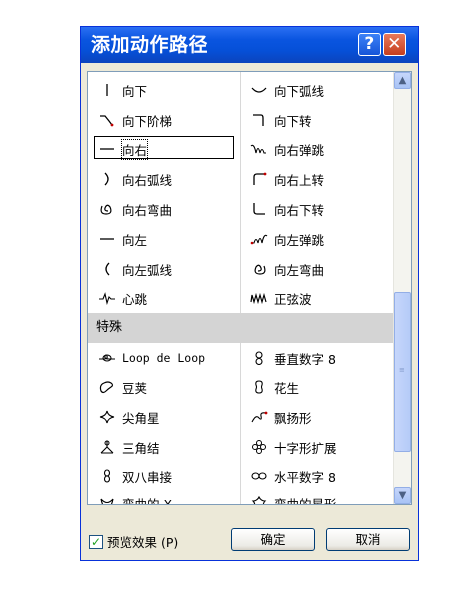 Image resolution: width=468 pixels, height=600 pixels. Describe the element at coordinates (150, 358) in the screenshot. I see `list-item-loop-de-loop: Loop de Loop` at that location.